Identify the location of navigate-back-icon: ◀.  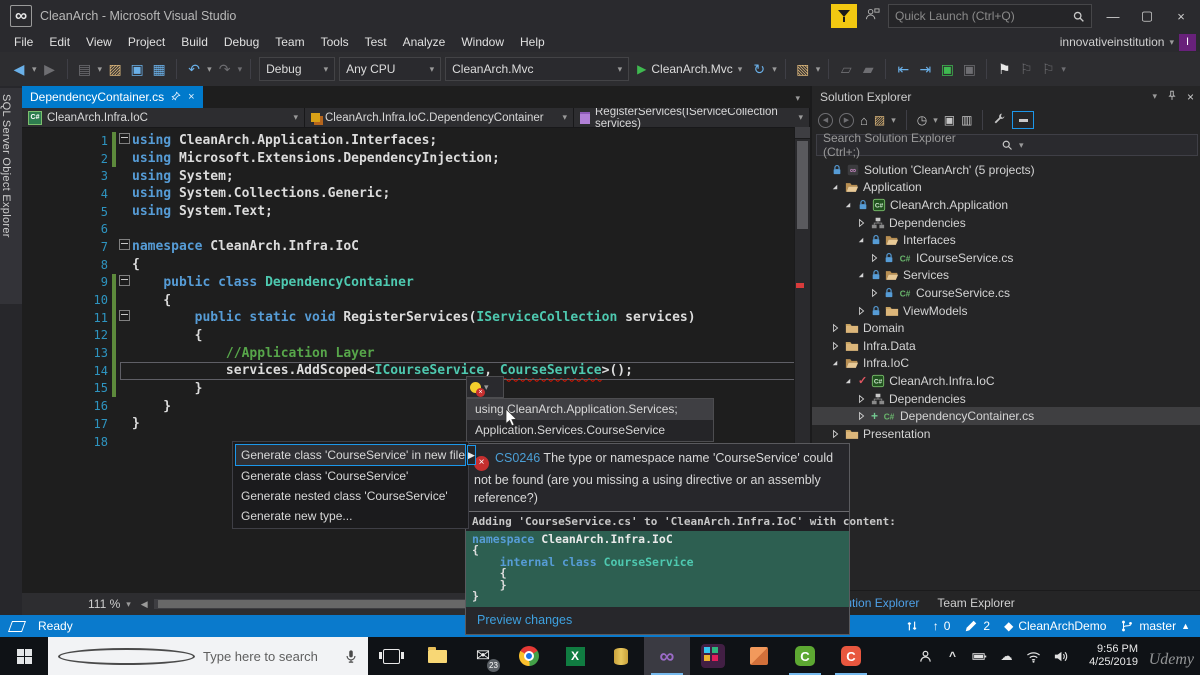
(19, 69).